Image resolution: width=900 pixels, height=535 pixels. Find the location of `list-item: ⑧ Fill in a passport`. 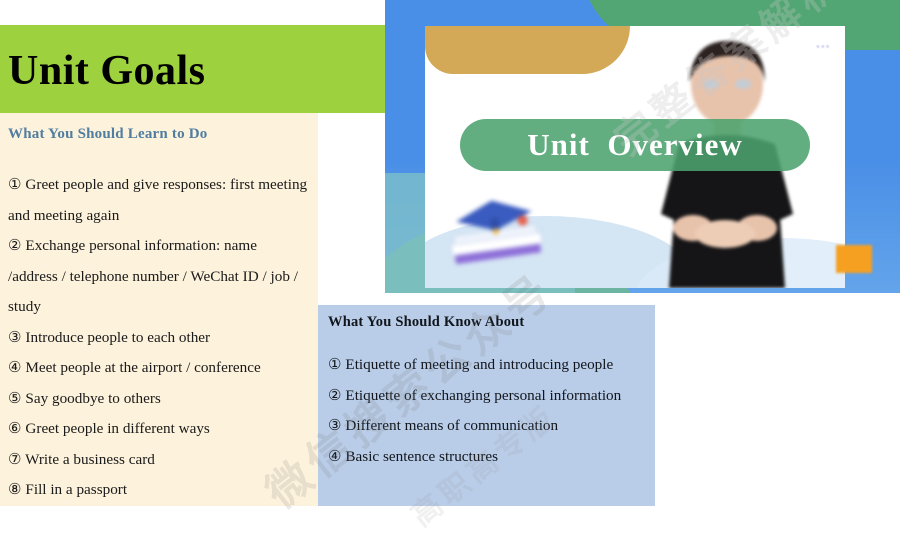

list-item: ⑧ Fill in a passport is located at coordinates (68, 489).